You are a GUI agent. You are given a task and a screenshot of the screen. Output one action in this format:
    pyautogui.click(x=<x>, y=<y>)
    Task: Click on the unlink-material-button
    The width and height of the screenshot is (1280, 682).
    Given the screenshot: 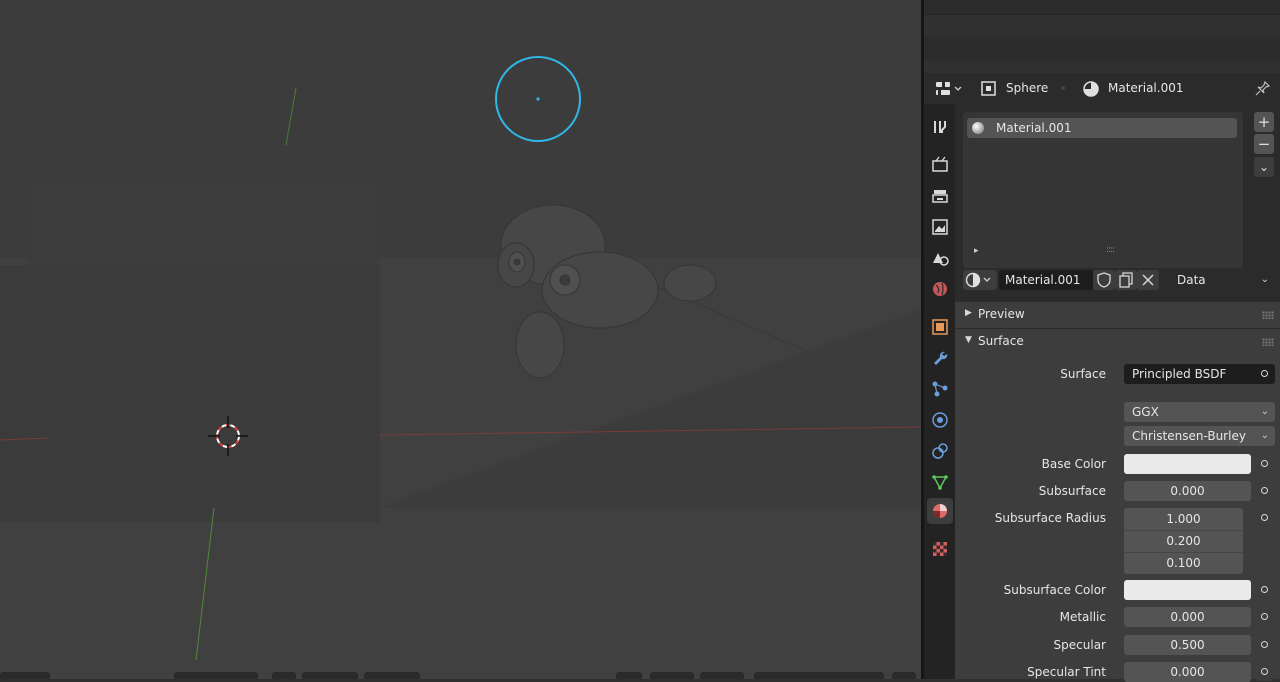 What is the action you would take?
    pyautogui.click(x=1148, y=280)
    